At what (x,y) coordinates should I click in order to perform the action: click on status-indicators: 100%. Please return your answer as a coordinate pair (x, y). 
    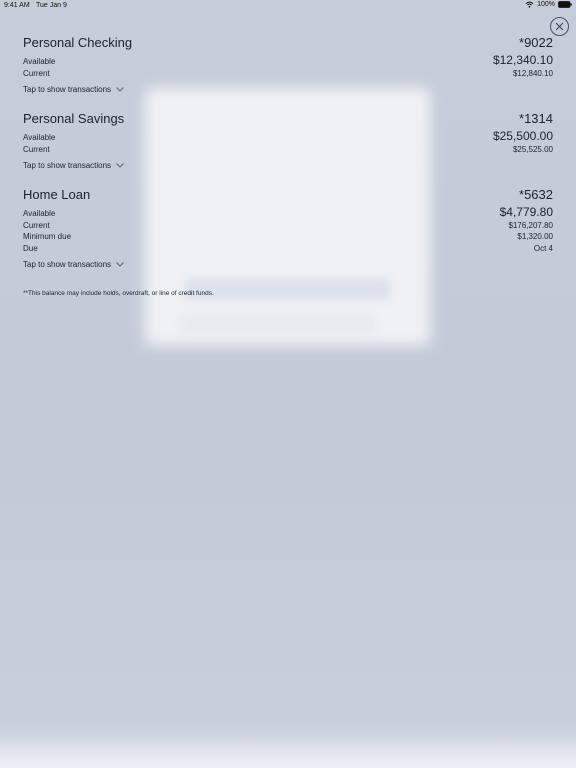
    Looking at the image, I should click on (548, 4).